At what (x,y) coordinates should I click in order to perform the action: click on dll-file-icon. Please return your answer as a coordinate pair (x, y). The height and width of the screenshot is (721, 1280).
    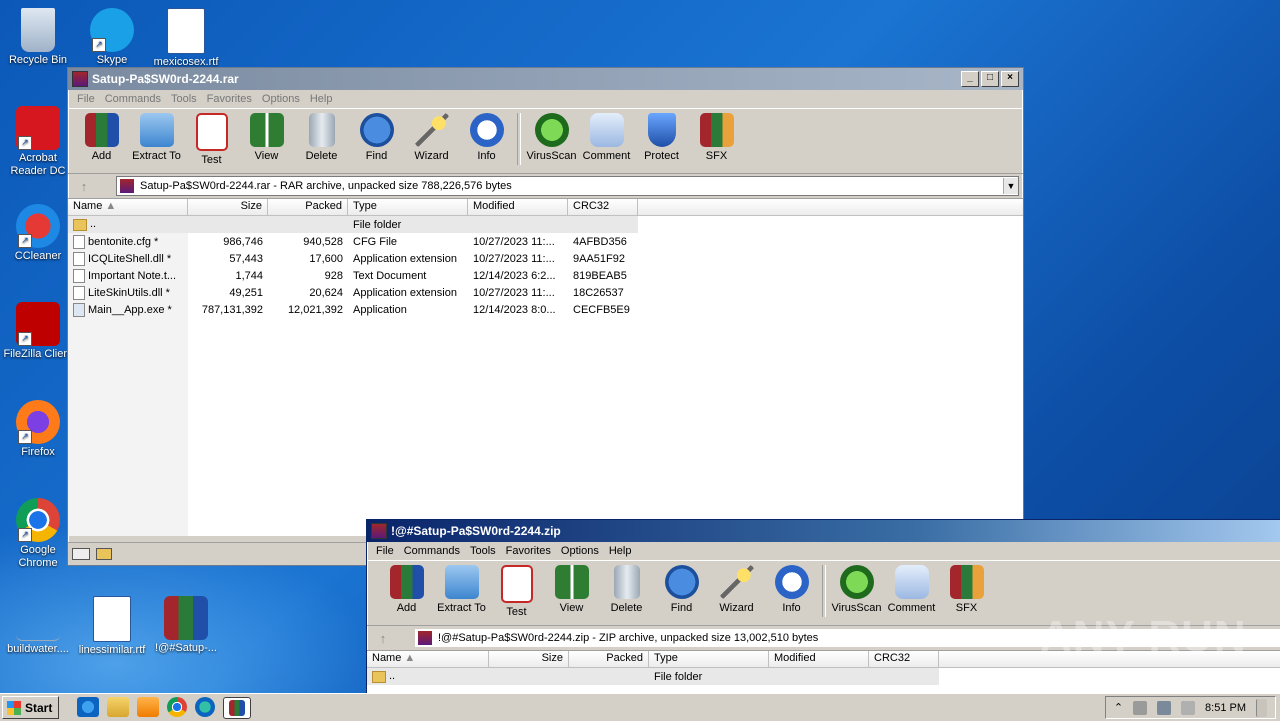
    Looking at the image, I should click on (79, 258).